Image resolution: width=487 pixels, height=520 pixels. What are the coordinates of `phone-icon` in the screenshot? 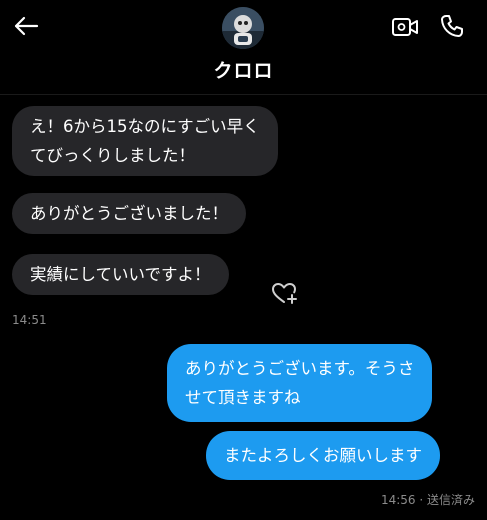 It's located at (452, 26).